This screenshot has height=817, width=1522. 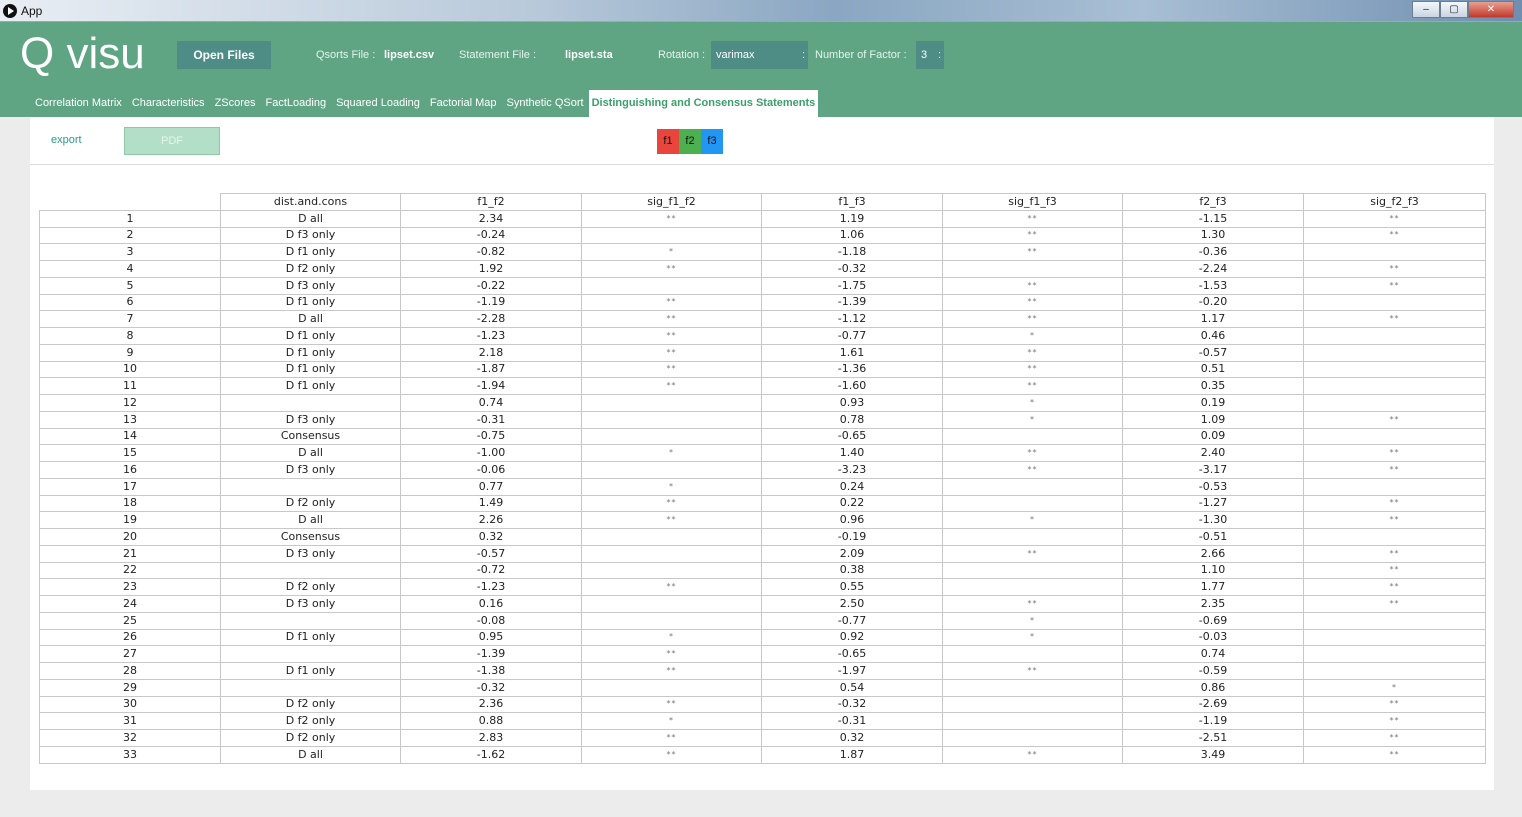 I want to click on table-cell: 2.36, so click(x=491, y=704).